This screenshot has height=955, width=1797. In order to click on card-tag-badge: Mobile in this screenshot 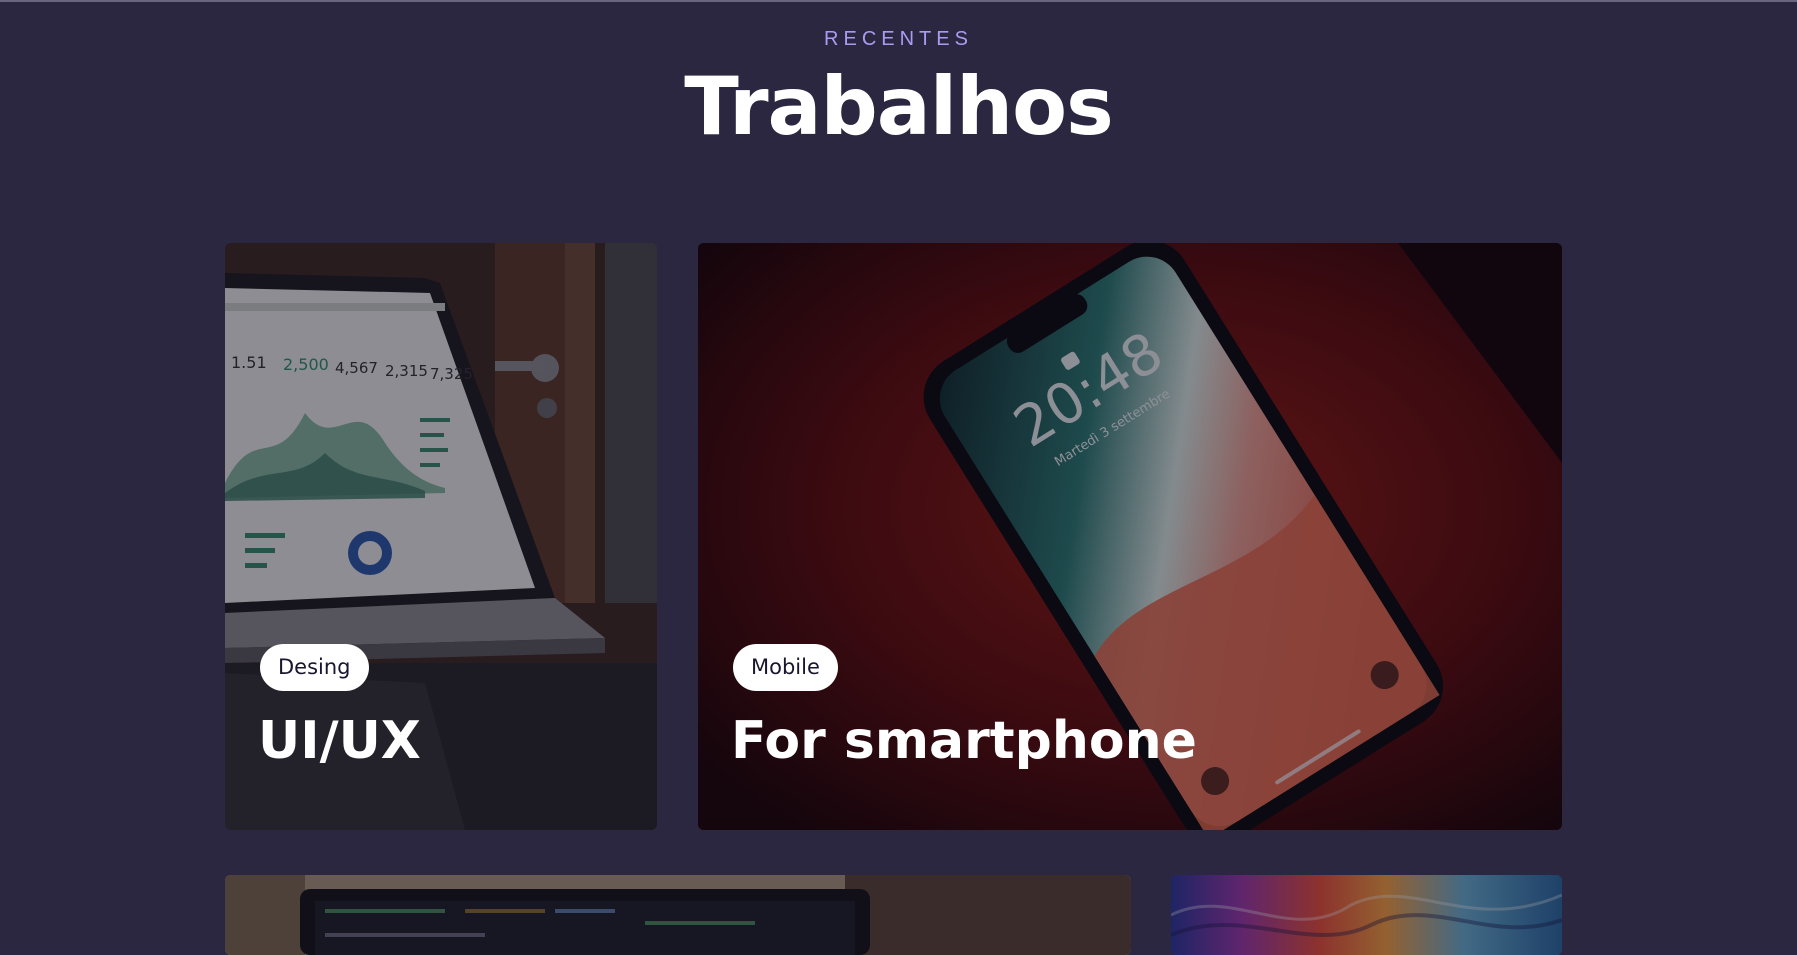, I will do `click(785, 667)`.